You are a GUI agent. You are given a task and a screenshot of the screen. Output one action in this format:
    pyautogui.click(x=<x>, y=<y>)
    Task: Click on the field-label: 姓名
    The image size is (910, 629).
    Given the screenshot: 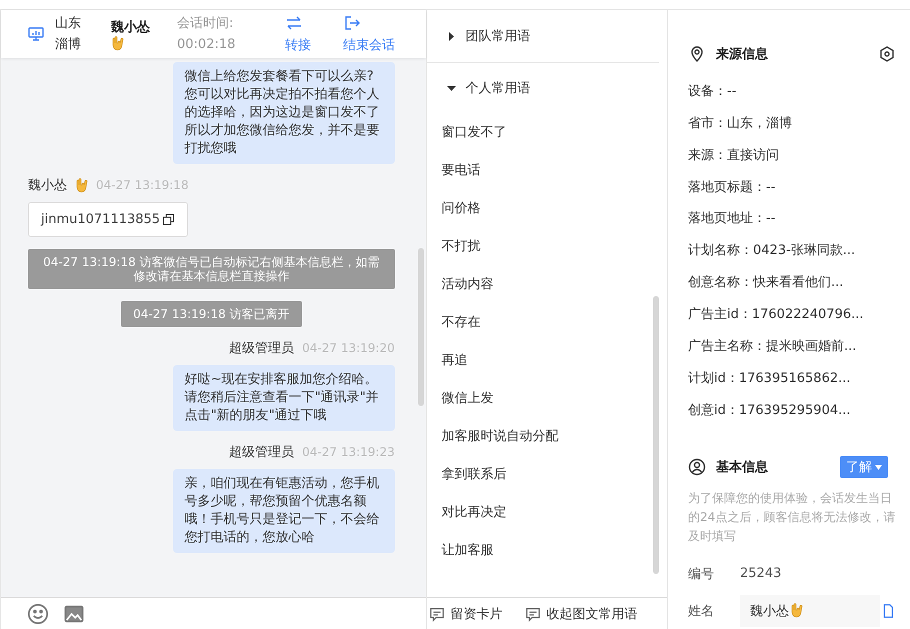 What is the action you would take?
    pyautogui.click(x=701, y=611)
    